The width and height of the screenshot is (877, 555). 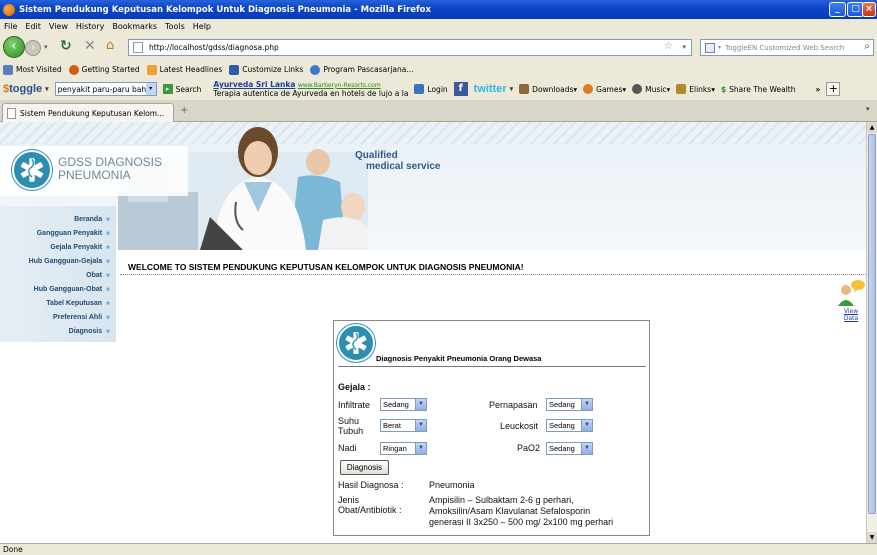 I want to click on infiltrate-select: Sedang ▼, so click(x=403, y=404).